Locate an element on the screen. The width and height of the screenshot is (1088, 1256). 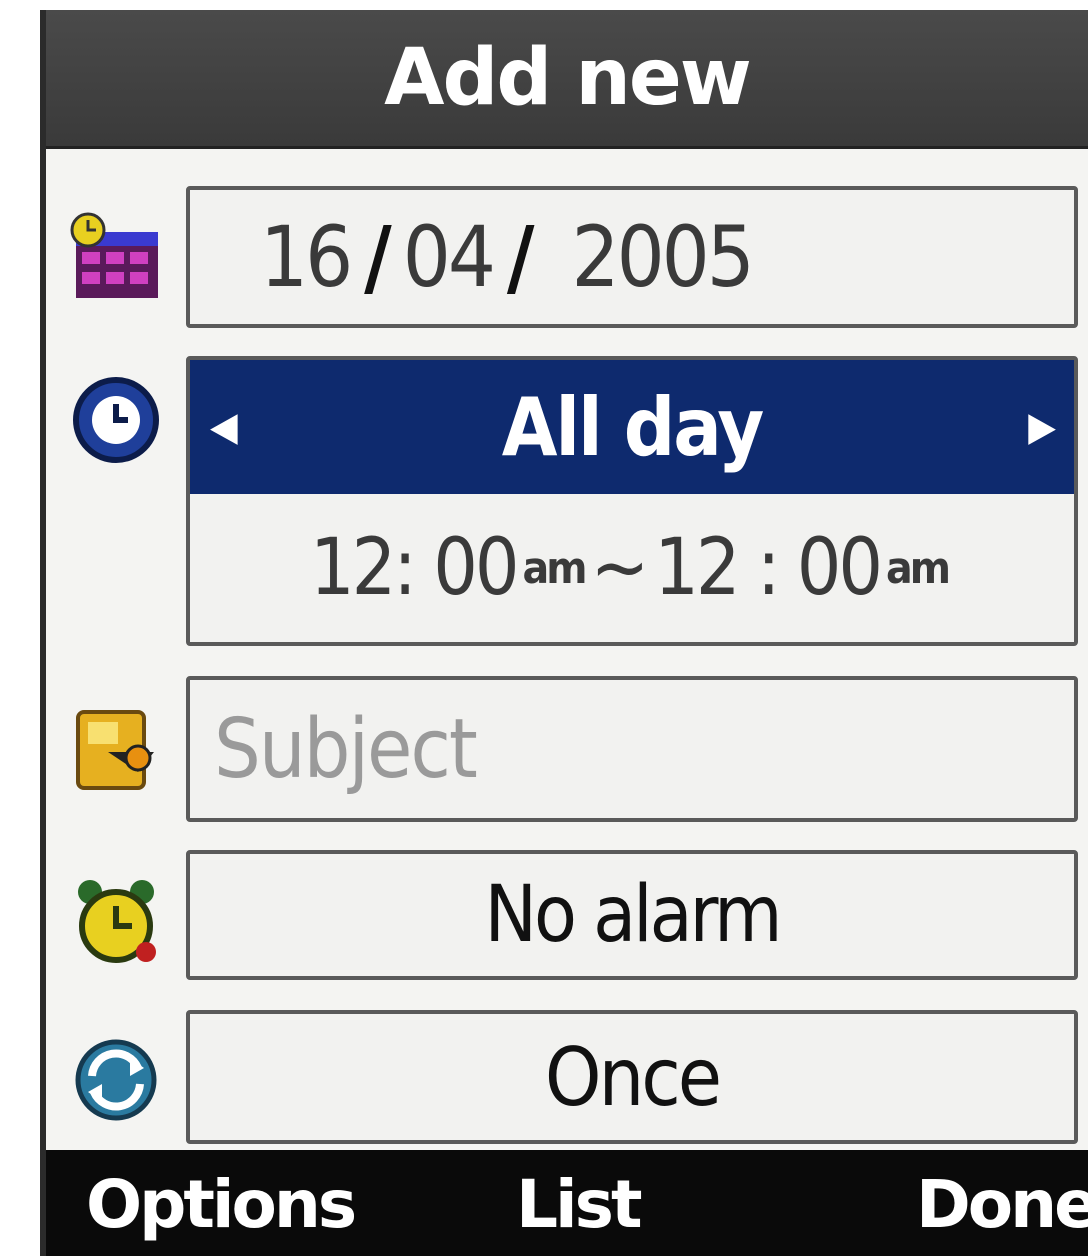
date-day: 16 is located at coordinates (306, 257).